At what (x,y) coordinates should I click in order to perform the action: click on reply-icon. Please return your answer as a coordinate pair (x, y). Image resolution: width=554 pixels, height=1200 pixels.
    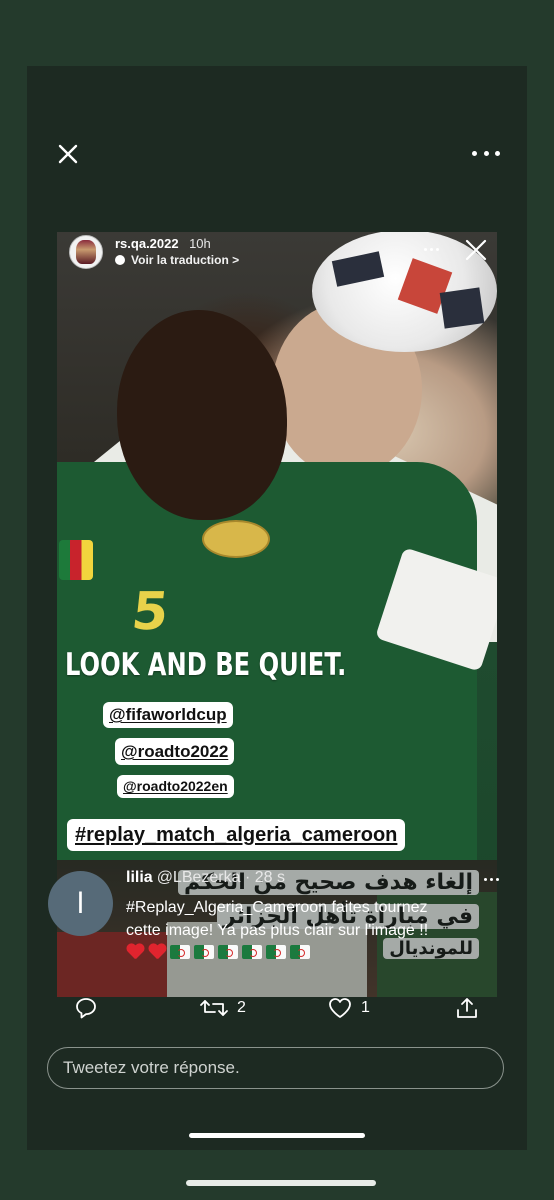
    Looking at the image, I should click on (86, 1008).